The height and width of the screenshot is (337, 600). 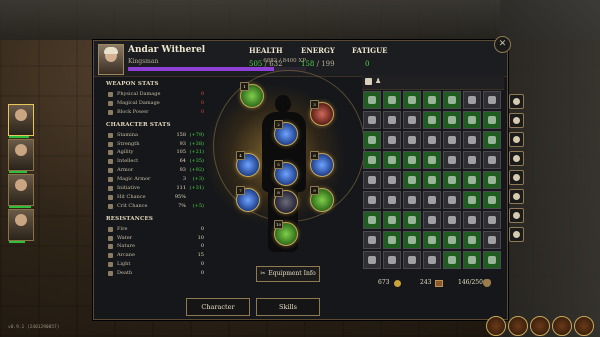 I want to click on equipment-slot-head: 2, so click(x=286, y=133).